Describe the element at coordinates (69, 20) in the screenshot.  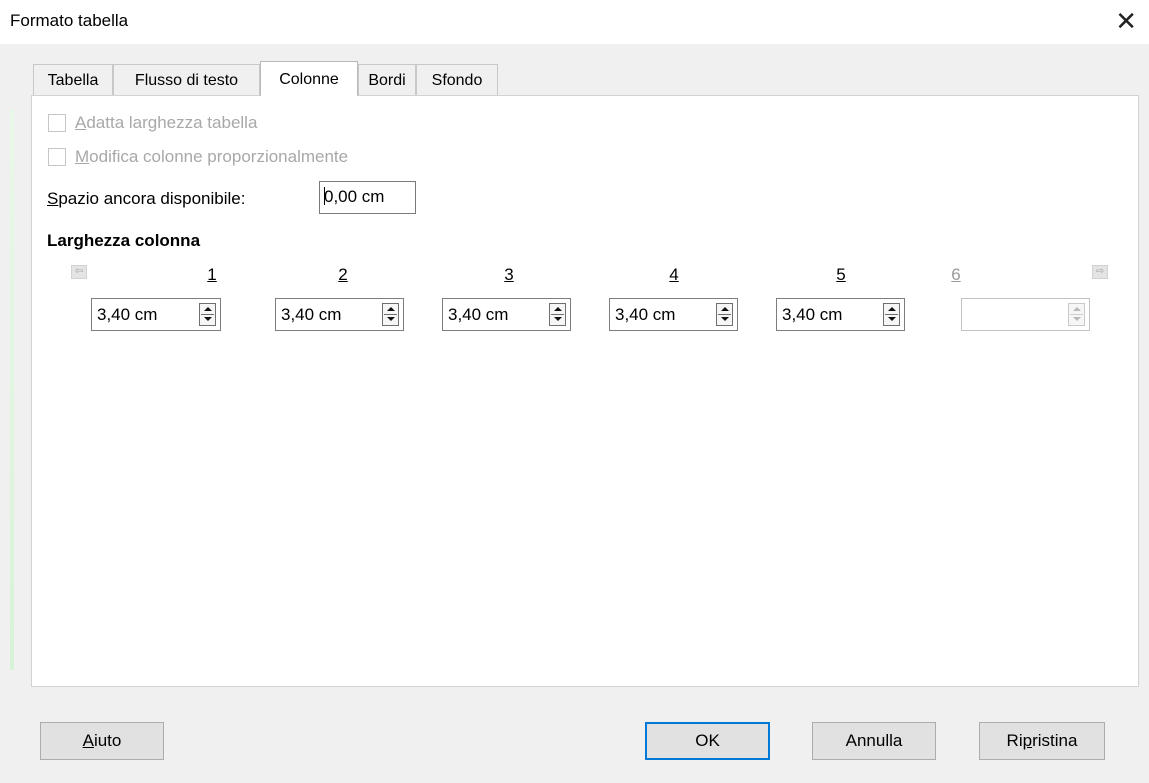
I see `dialog-title: Formato tabella` at that location.